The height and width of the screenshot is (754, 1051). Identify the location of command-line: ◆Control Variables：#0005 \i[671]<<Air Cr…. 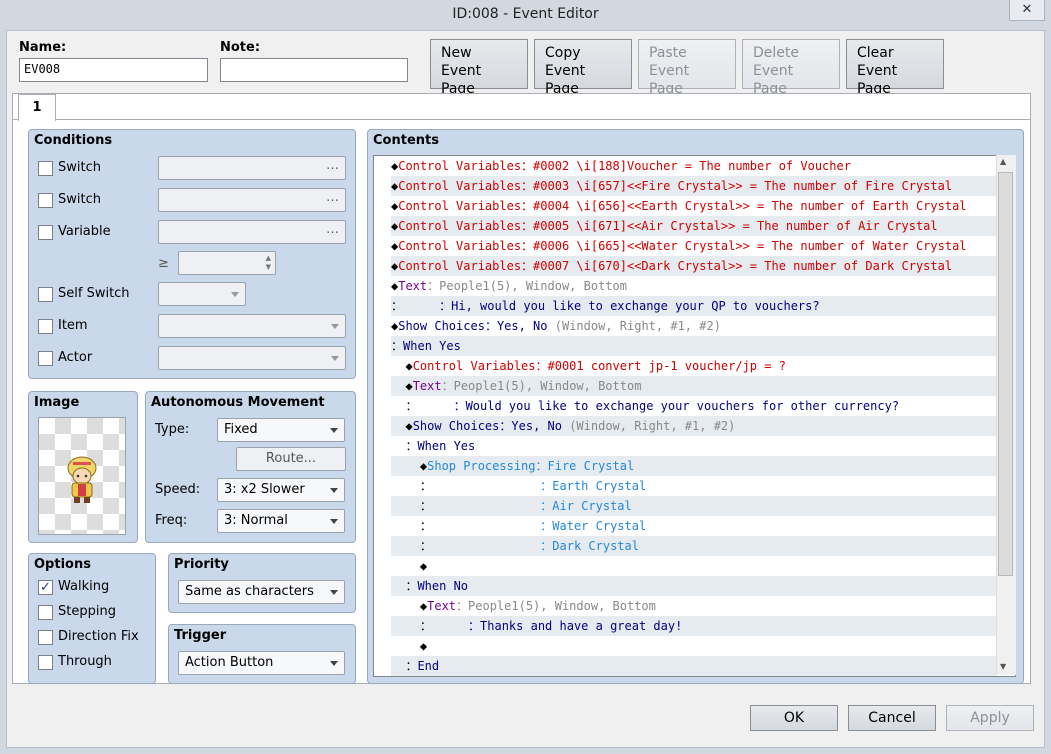
(693, 226).